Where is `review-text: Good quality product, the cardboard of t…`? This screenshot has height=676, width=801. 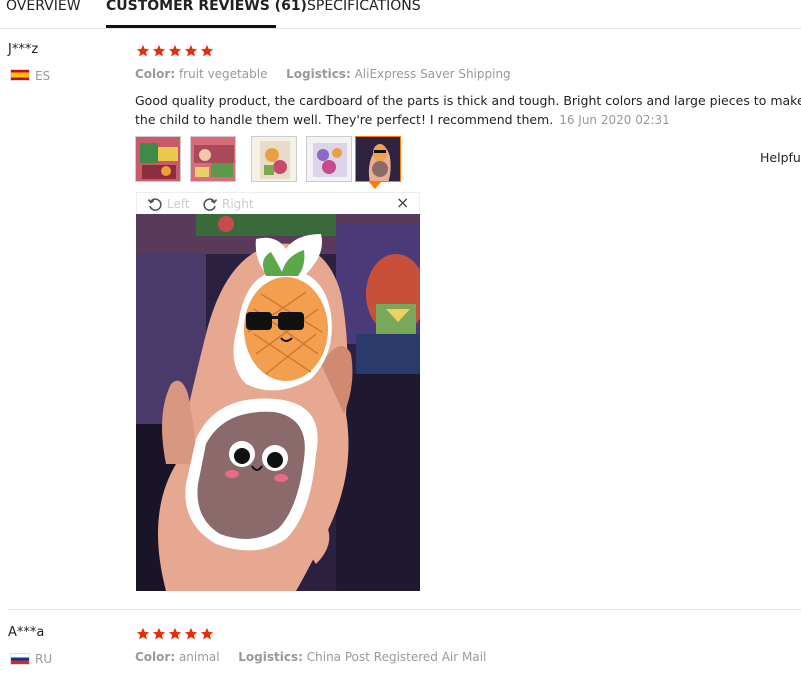 review-text: Good quality product, the cardboard of t… is located at coordinates (468, 110).